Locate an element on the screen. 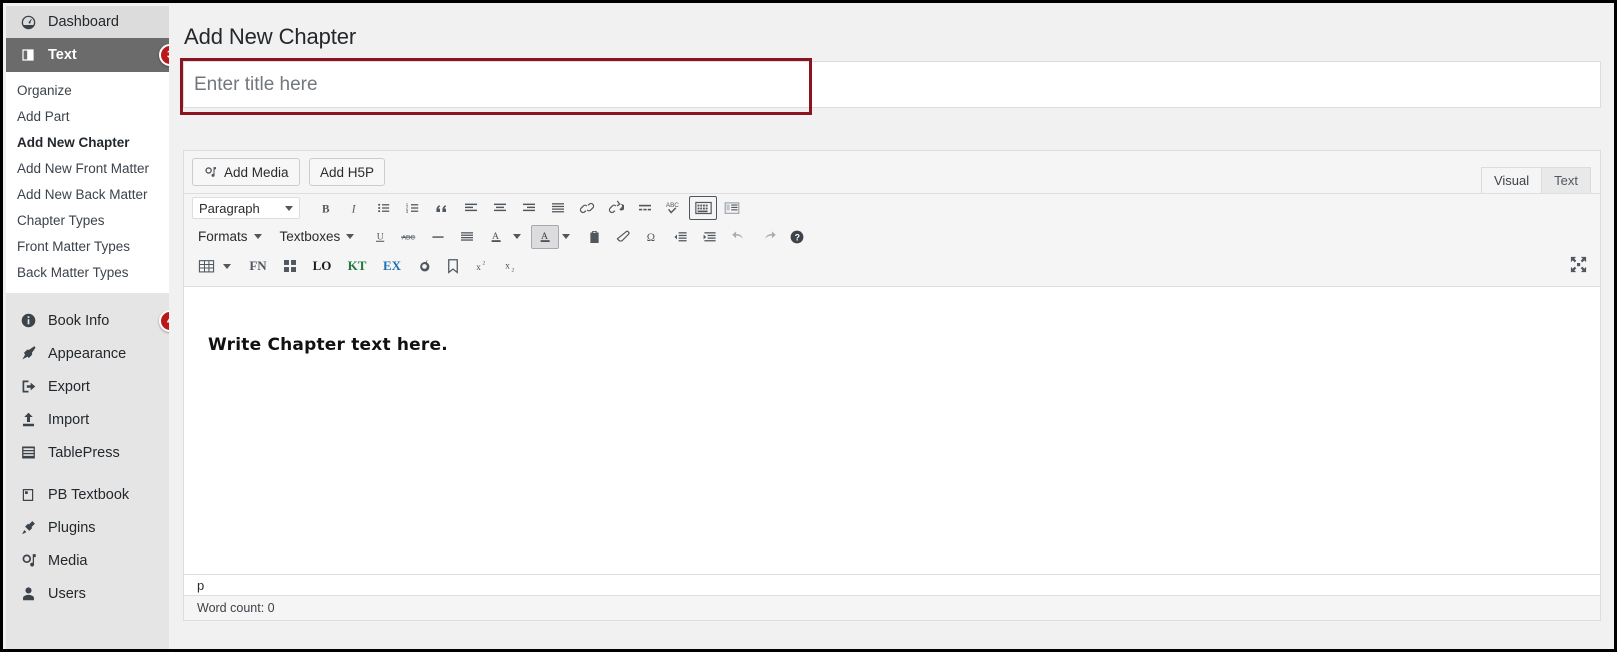 Image resolution: width=1617 pixels, height=652 pixels. svg-text: x is located at coordinates (478, 267).